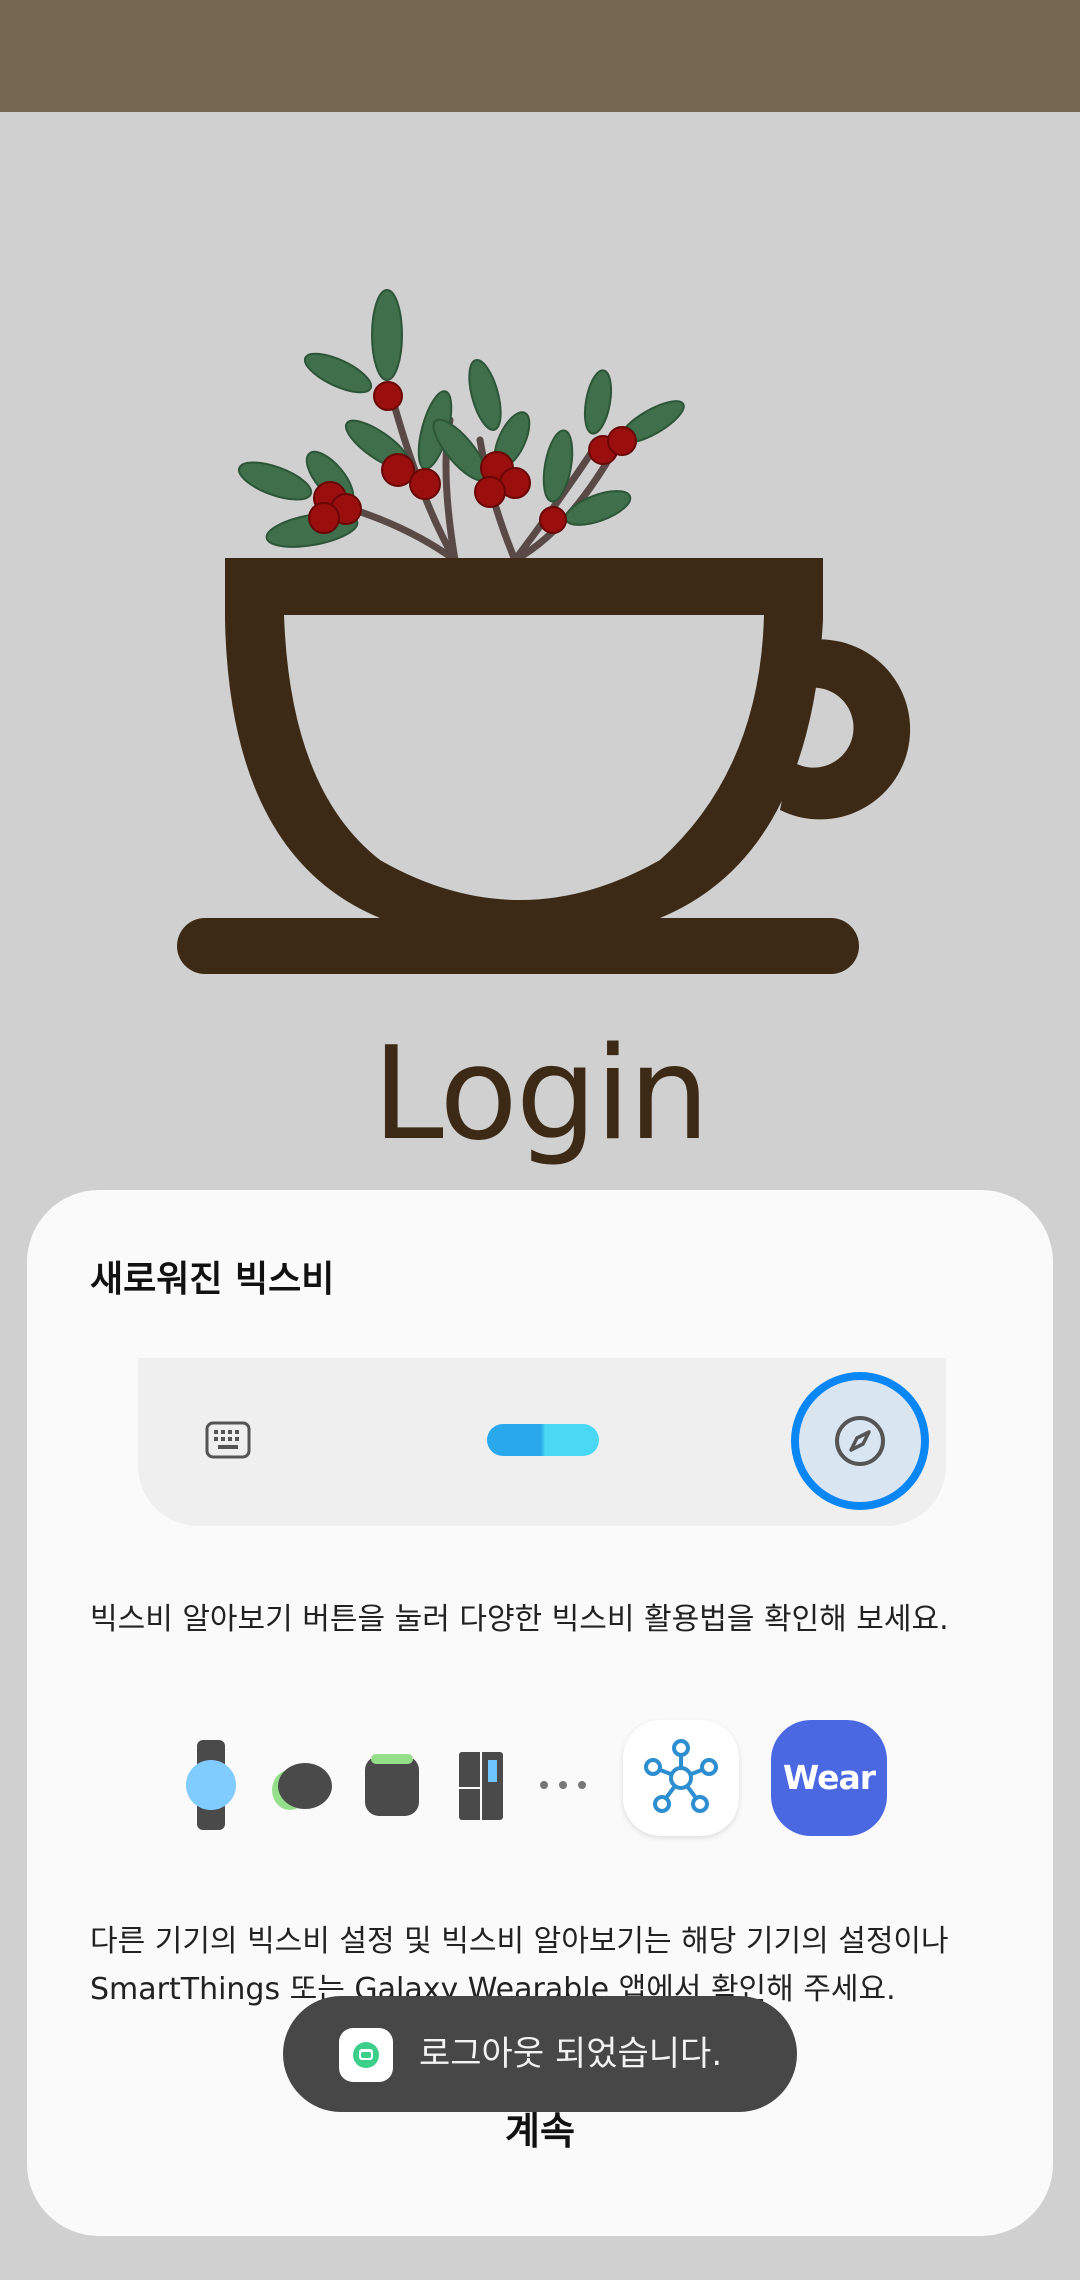 The width and height of the screenshot is (1080, 2280). What do you see at coordinates (302, 1786) in the screenshot?
I see `buds-icon` at bounding box center [302, 1786].